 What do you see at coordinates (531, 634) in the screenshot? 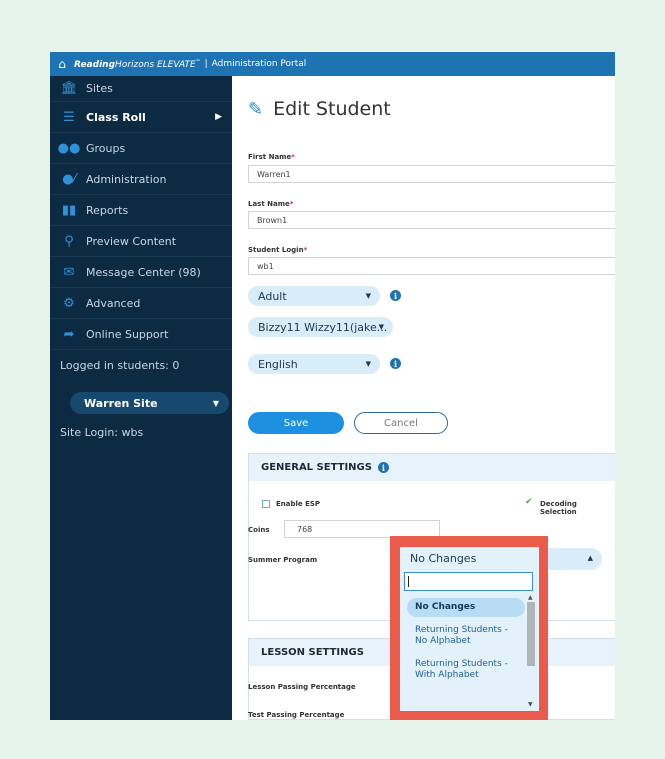
I see `scrollbar-thumb` at bounding box center [531, 634].